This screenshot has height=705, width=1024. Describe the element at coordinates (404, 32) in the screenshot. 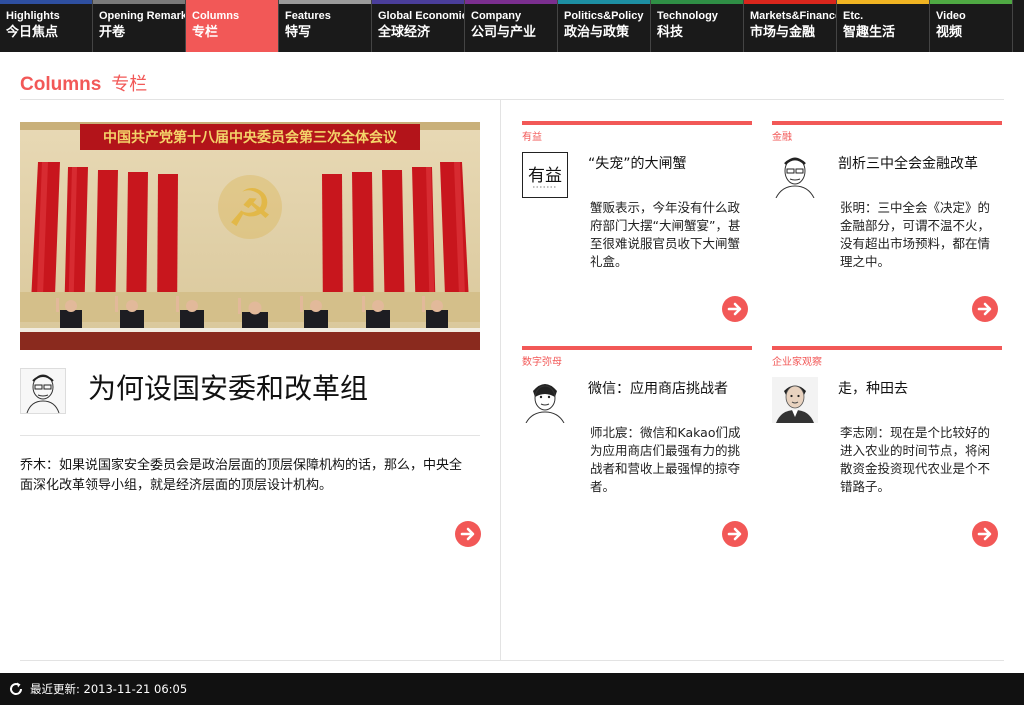

I see `nav-tab-label-zh: 全球经济` at that location.